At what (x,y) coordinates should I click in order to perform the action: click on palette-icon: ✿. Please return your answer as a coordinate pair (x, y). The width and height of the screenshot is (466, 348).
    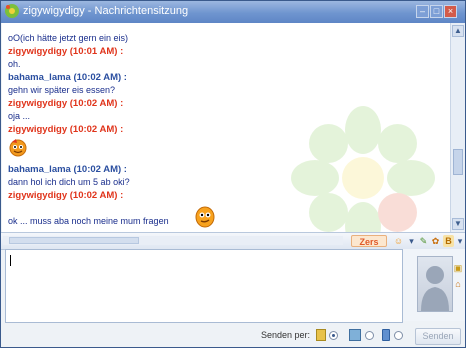
    Looking at the image, I should click on (435, 241).